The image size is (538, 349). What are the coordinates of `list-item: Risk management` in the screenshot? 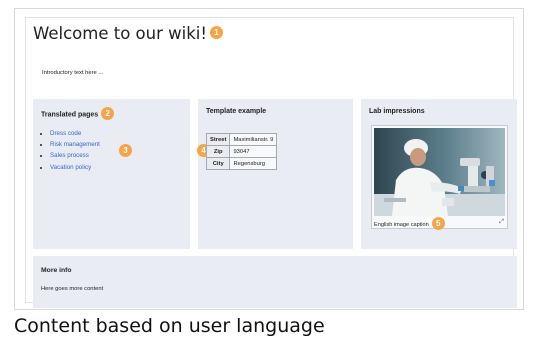 It's located at (75, 144).